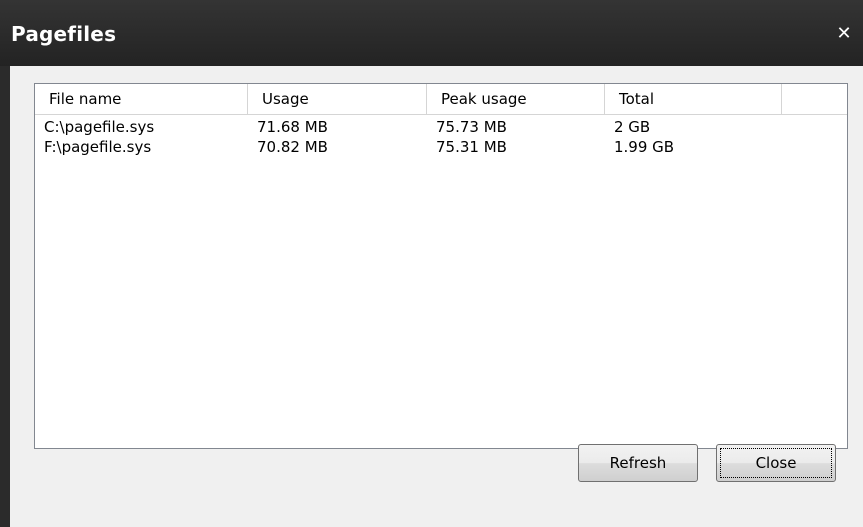 The width and height of the screenshot is (863, 527). What do you see at coordinates (64, 34) in the screenshot?
I see `dialog-title: Pagefiles` at bounding box center [64, 34].